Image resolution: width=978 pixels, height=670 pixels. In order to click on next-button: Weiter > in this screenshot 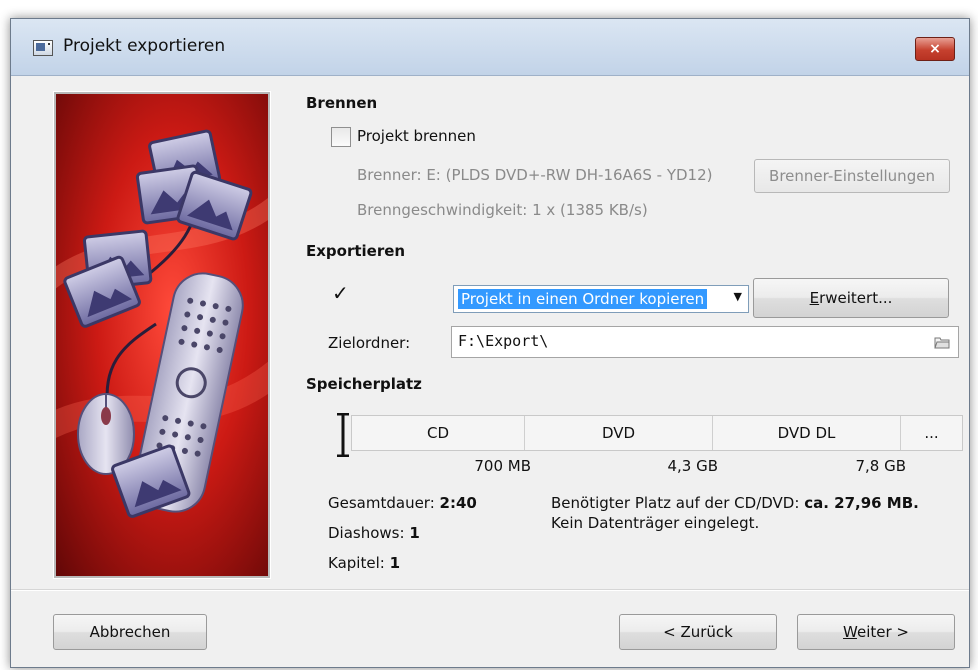, I will do `click(876, 632)`.